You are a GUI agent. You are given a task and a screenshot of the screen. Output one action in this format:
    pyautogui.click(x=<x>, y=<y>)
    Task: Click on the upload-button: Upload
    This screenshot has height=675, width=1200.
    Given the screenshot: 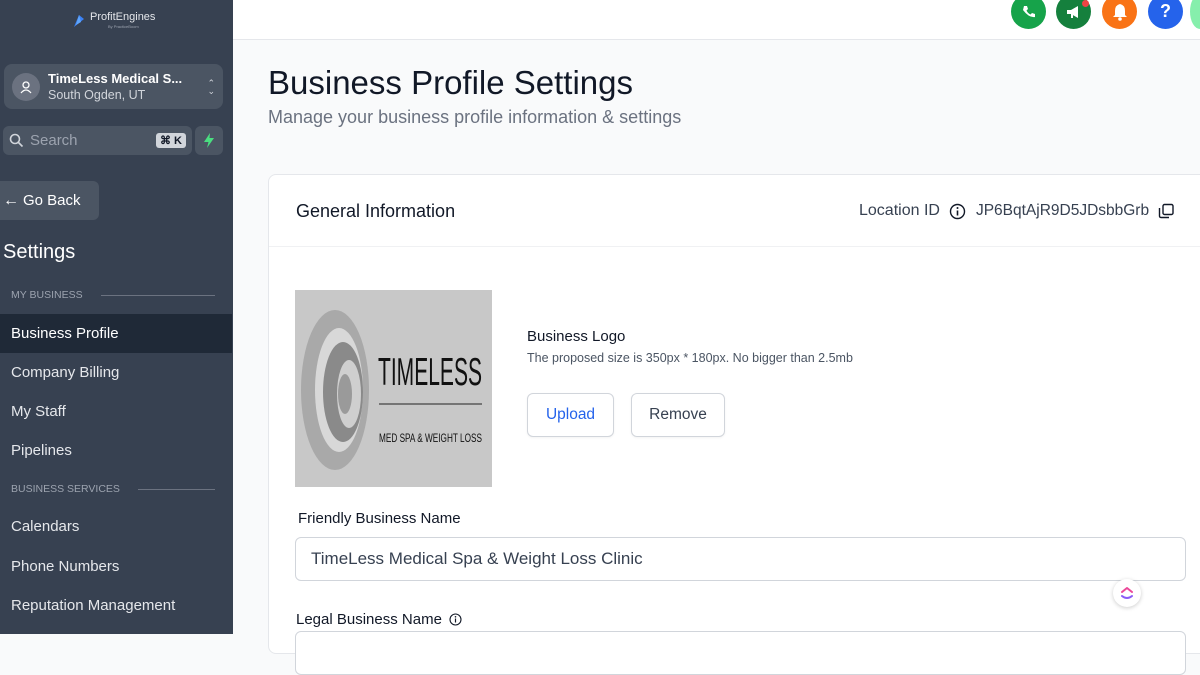 What is the action you would take?
    pyautogui.click(x=570, y=415)
    